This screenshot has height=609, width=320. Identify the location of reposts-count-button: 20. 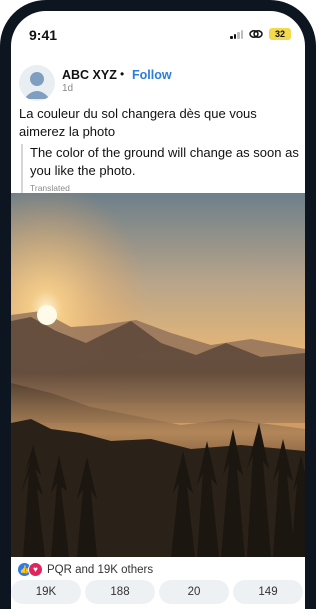
(194, 592).